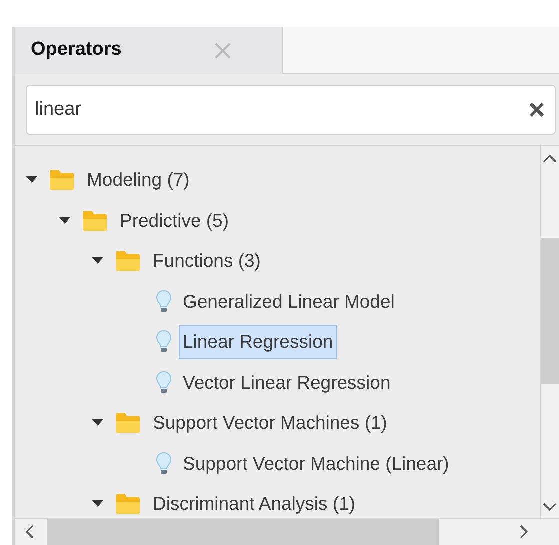 This screenshot has width=559, height=545. What do you see at coordinates (550, 159) in the screenshot?
I see `scroll-up-icon` at bounding box center [550, 159].